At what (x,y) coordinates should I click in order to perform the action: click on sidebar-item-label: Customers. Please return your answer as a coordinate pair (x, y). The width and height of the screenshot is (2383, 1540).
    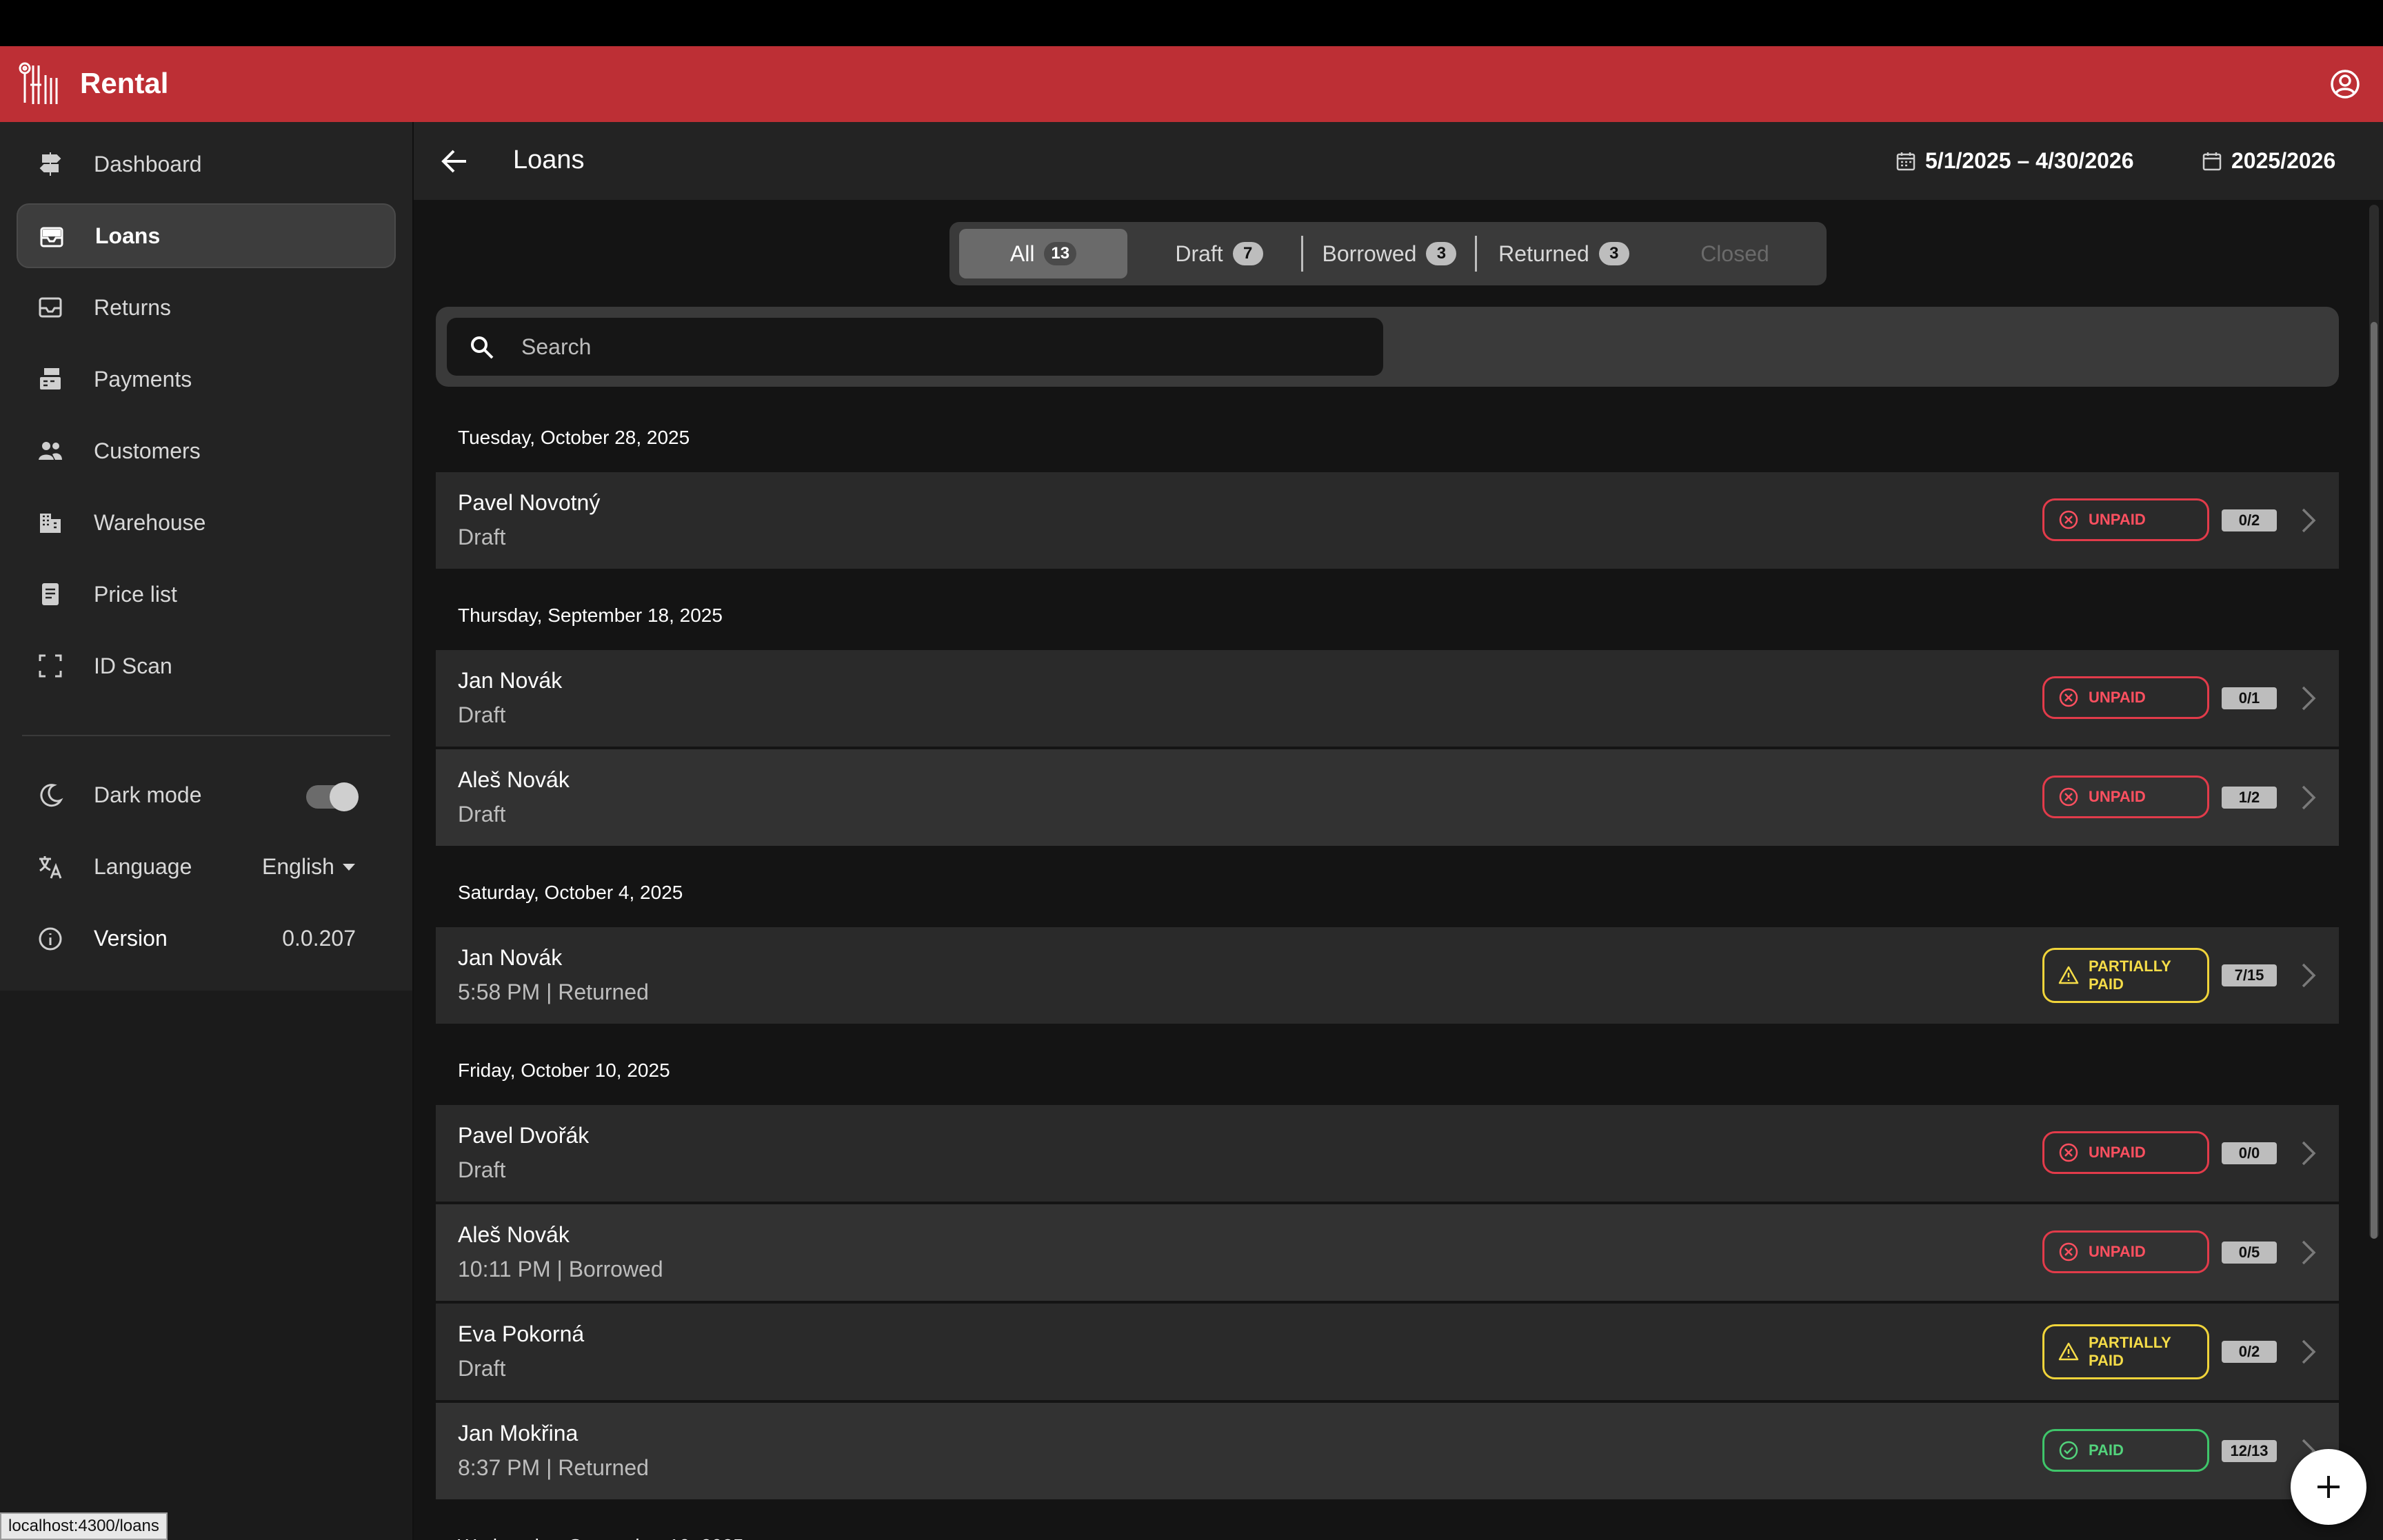
    Looking at the image, I should click on (147, 451).